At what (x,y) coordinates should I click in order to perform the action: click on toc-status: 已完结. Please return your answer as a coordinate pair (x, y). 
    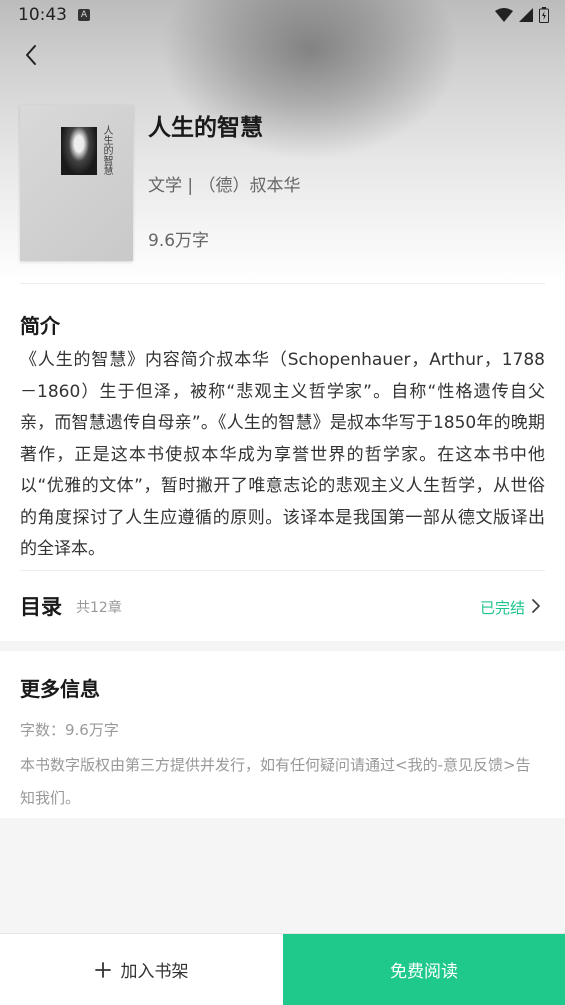
    Looking at the image, I should click on (502, 608).